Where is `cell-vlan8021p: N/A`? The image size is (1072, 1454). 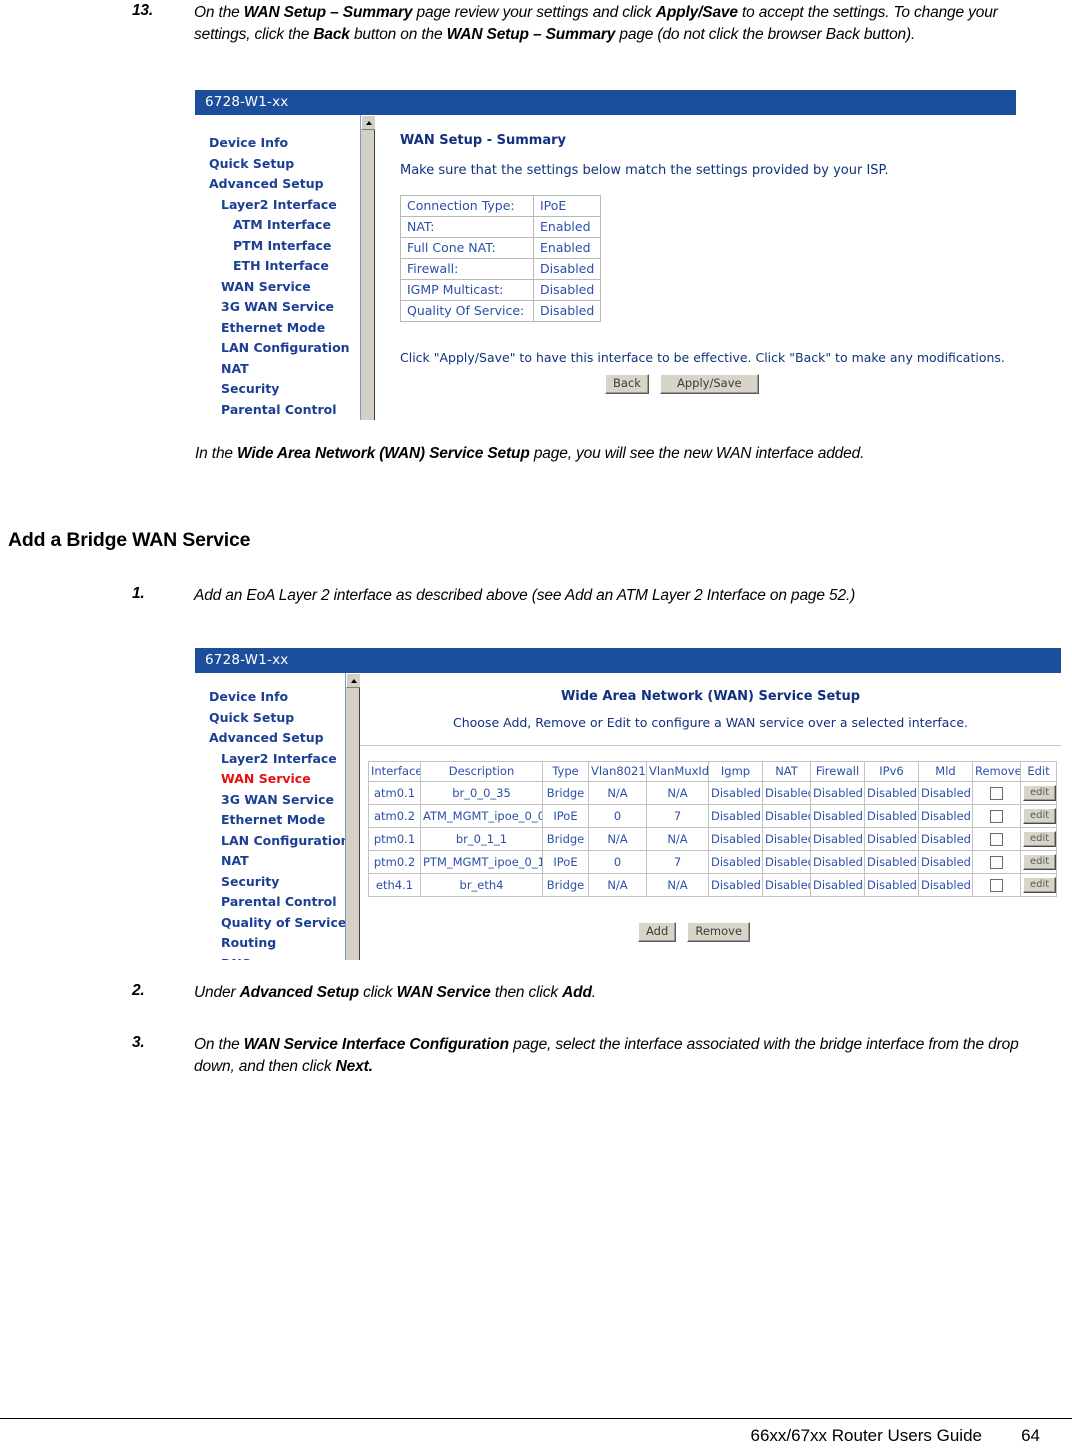 cell-vlan8021p: N/A is located at coordinates (617, 793).